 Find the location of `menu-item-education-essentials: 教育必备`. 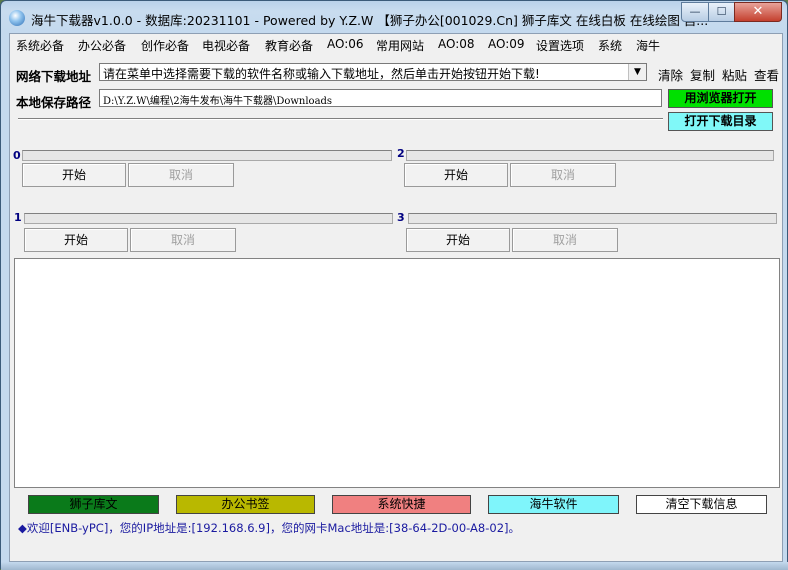

menu-item-education-essentials: 教育必备 is located at coordinates (289, 45).